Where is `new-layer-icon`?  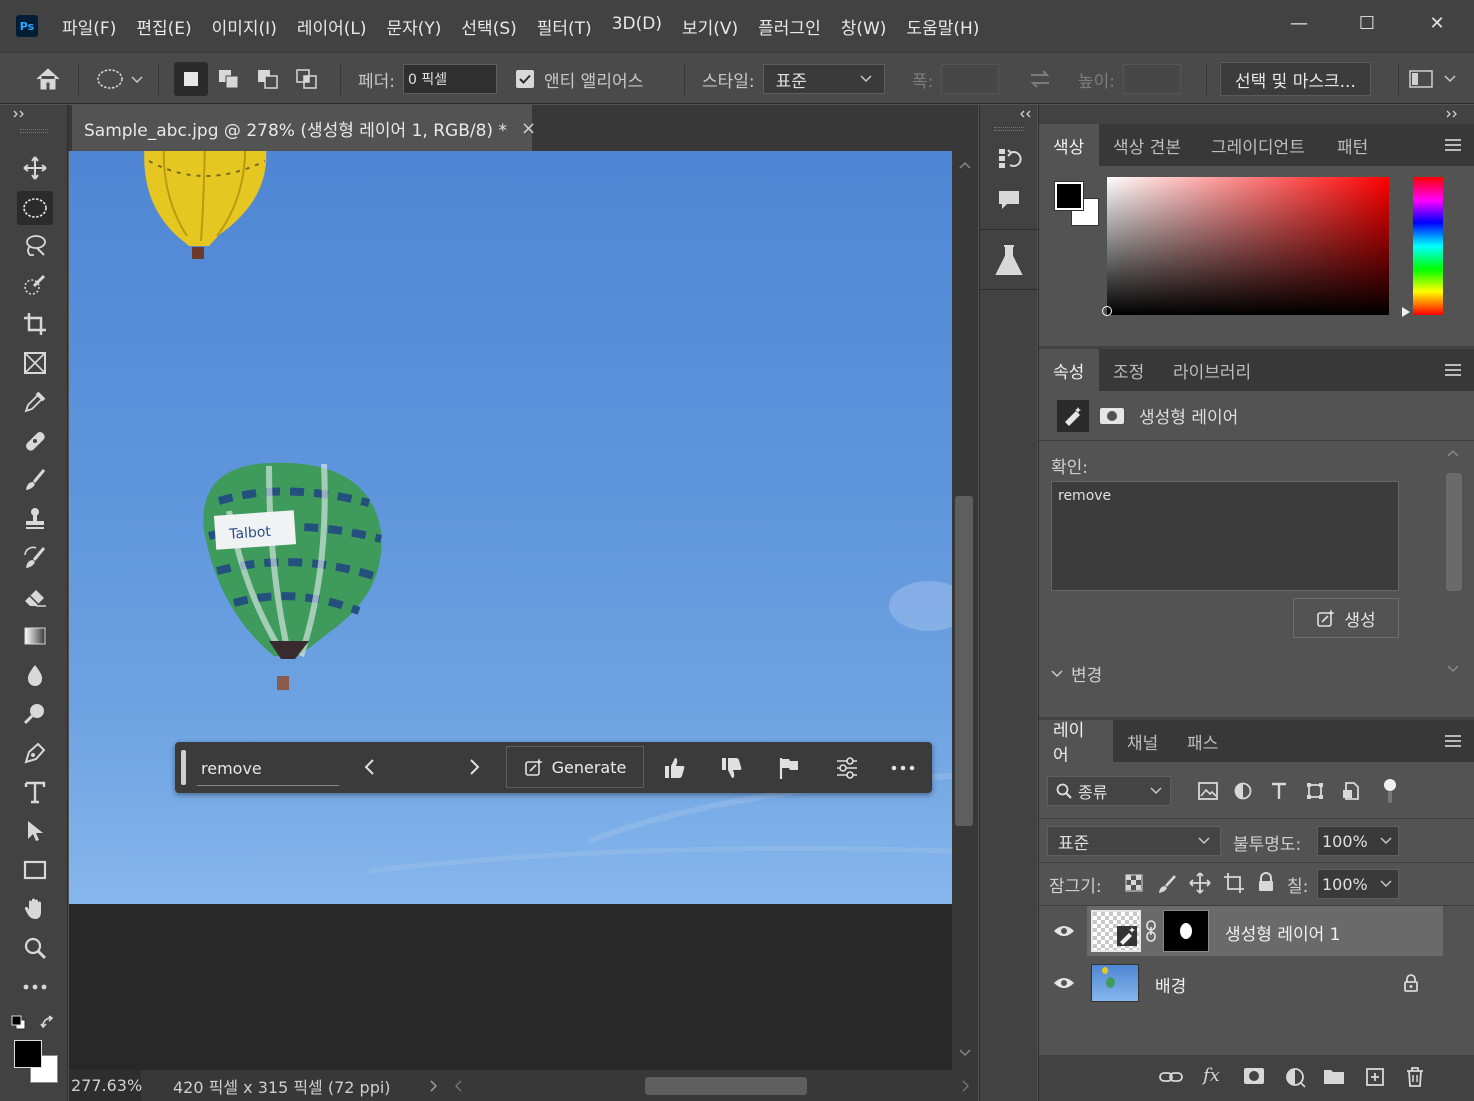
new-layer-icon is located at coordinates (1375, 1077).